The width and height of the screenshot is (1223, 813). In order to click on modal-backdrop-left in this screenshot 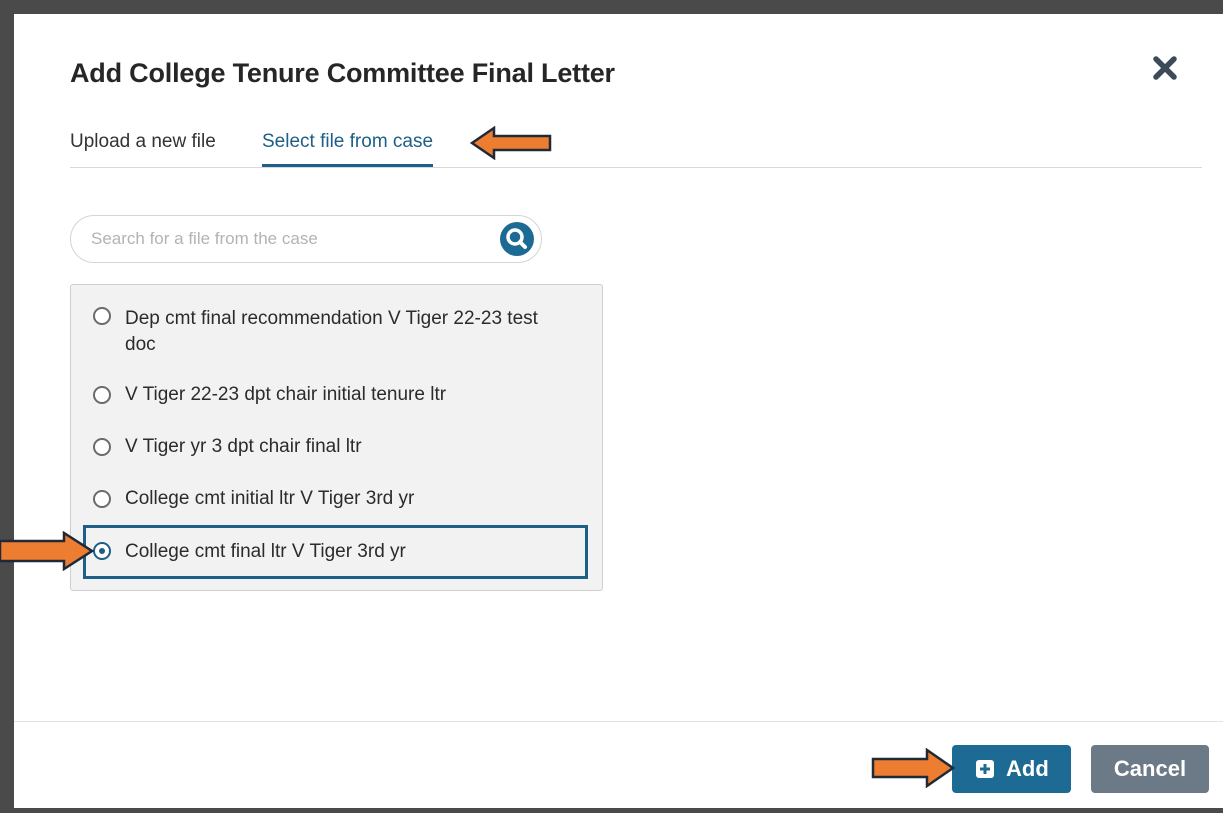, I will do `click(7, 406)`.